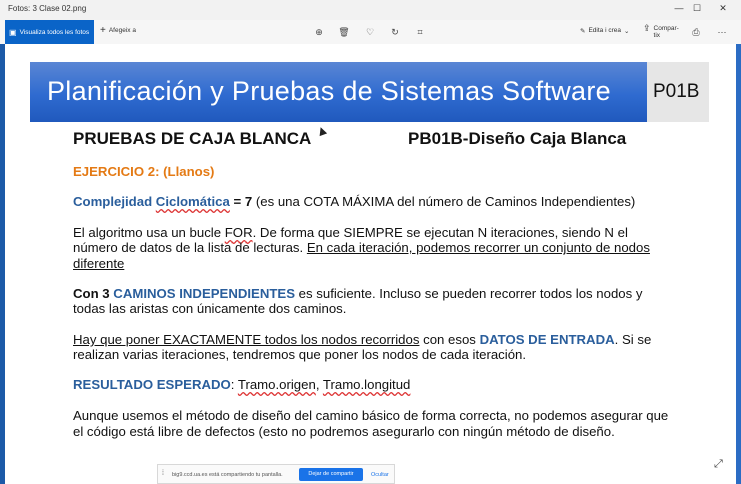 The image size is (741, 484). What do you see at coordinates (99, 263) in the screenshot?
I see `algorithm-line-3: diferente` at bounding box center [99, 263].